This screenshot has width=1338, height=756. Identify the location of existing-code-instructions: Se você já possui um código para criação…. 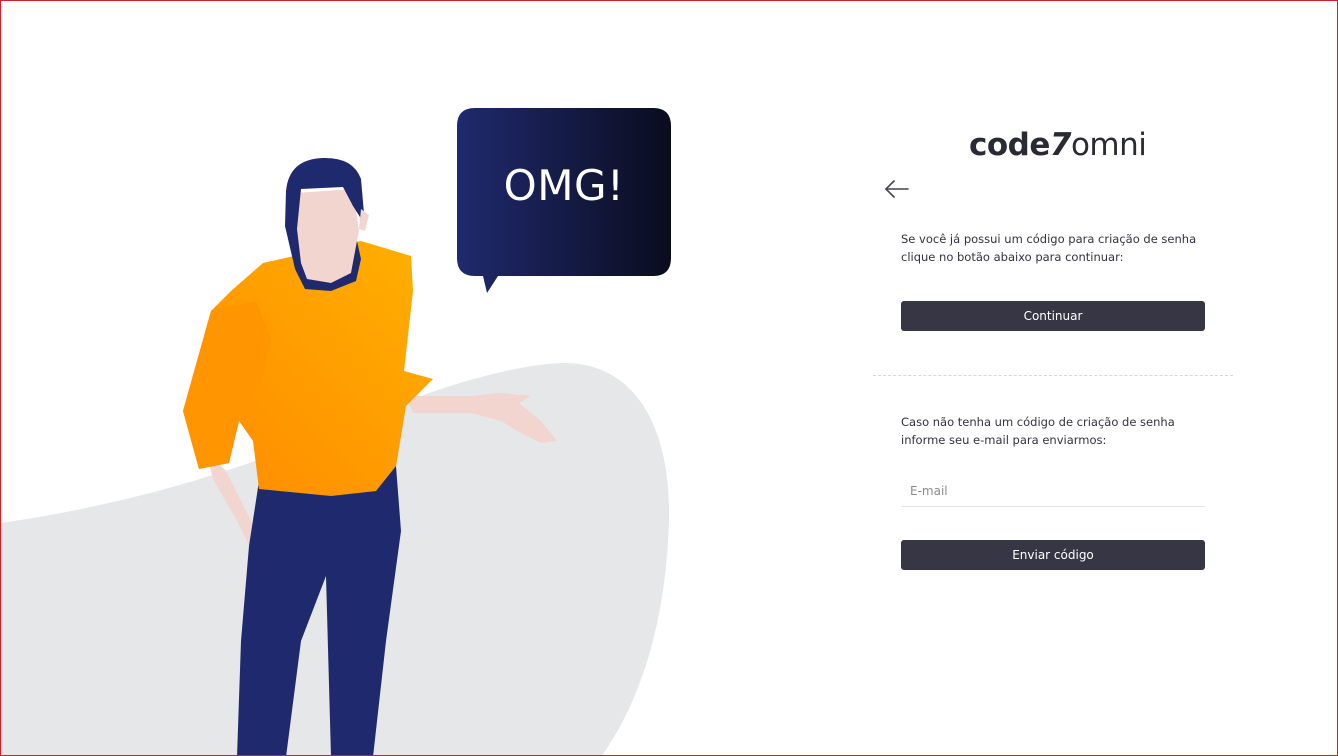
(1049, 248).